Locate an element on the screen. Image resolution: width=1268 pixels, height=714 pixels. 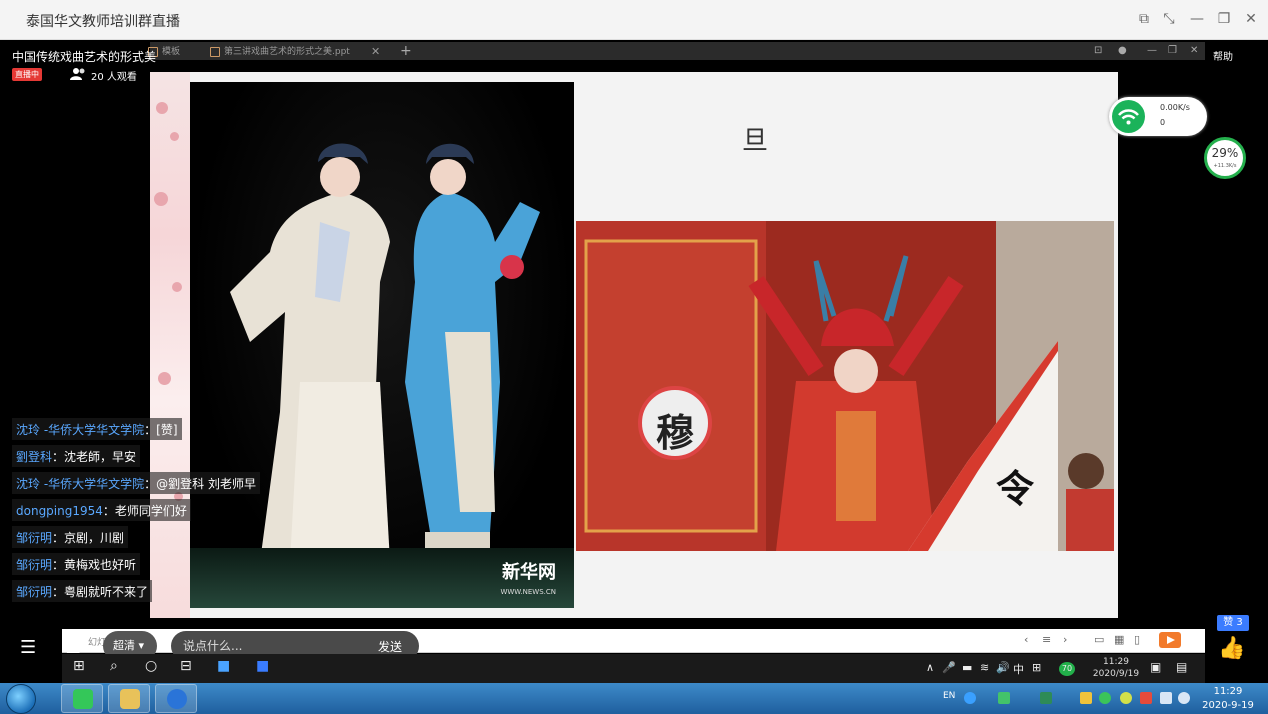
cortana-icon: ○ is located at coordinates (151, 666).